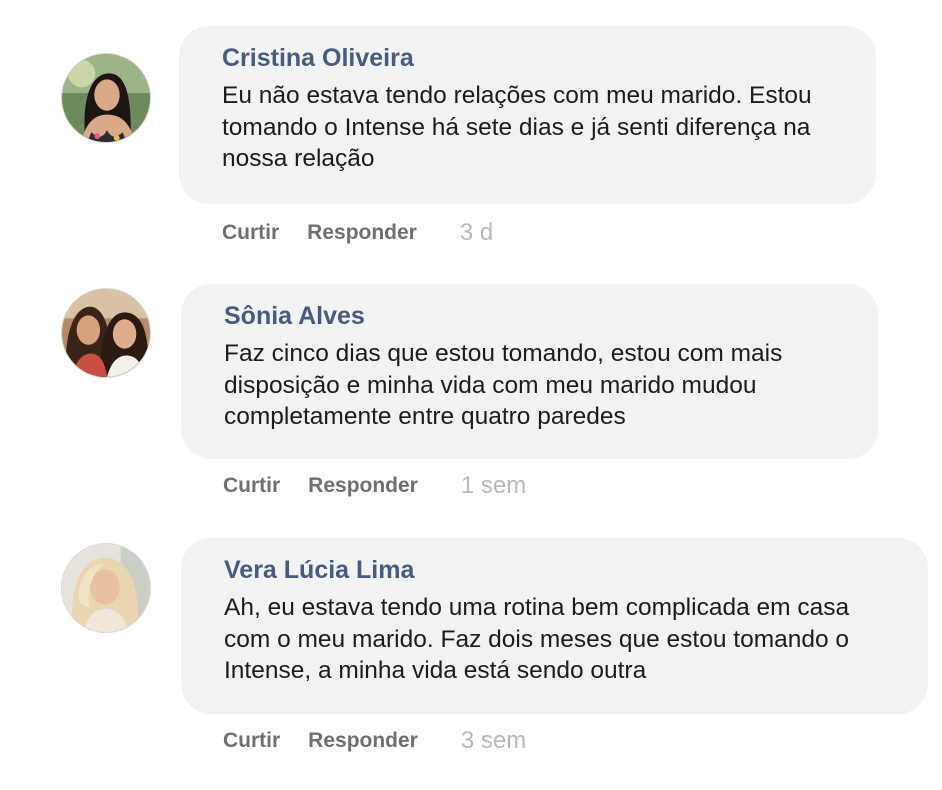 This screenshot has height=790, width=942. Describe the element at coordinates (530, 316) in the screenshot. I see `author-name: Sônia Alves` at that location.